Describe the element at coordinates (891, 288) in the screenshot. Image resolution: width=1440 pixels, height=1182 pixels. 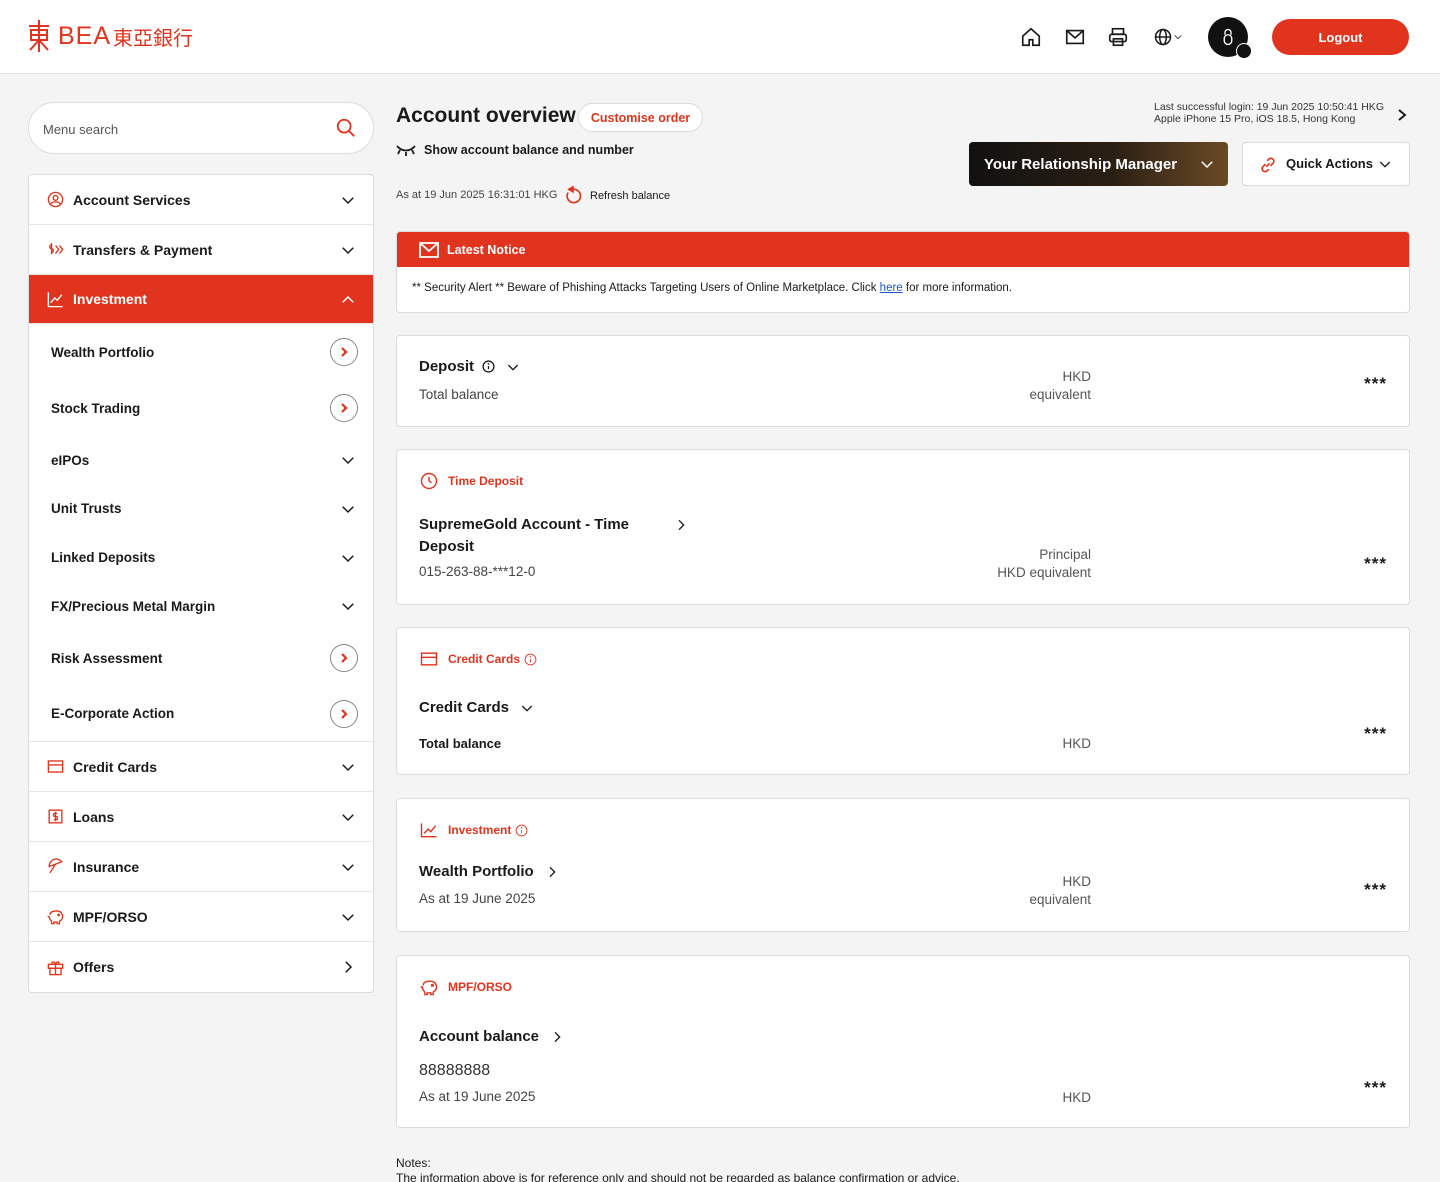
I see `notice-here-link: here` at that location.